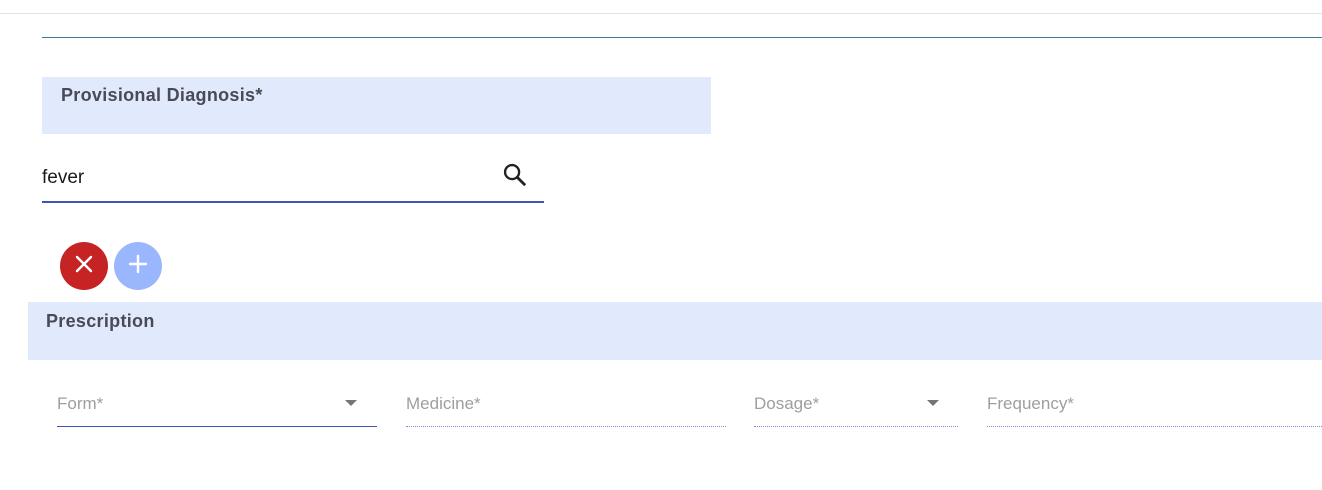  I want to click on search-icon, so click(515, 175).